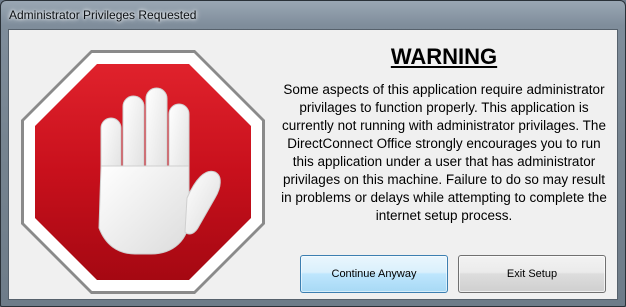 The image size is (626, 307). Describe the element at coordinates (532, 274) in the screenshot. I see `exit-setup-button: Exit Setup` at that location.